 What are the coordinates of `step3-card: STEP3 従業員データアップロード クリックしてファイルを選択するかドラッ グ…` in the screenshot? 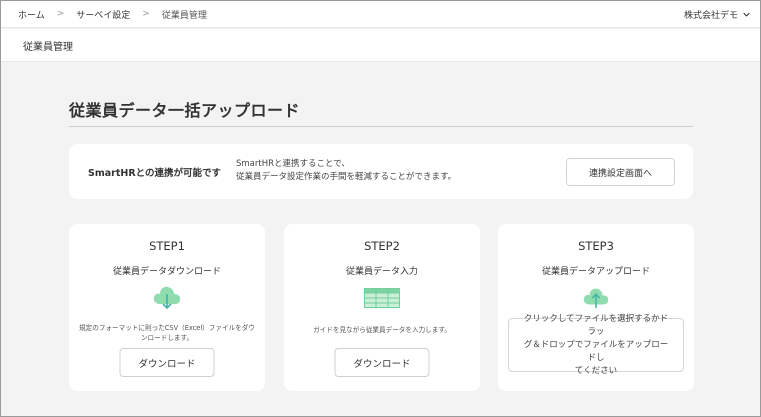 It's located at (596, 307).